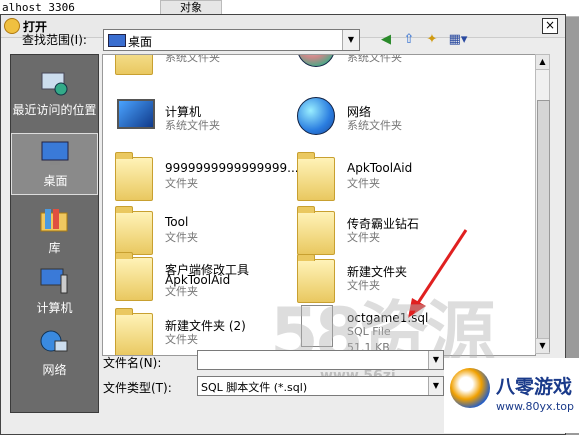  I want to click on look-in-label: 查找范围(I):, so click(54, 40).